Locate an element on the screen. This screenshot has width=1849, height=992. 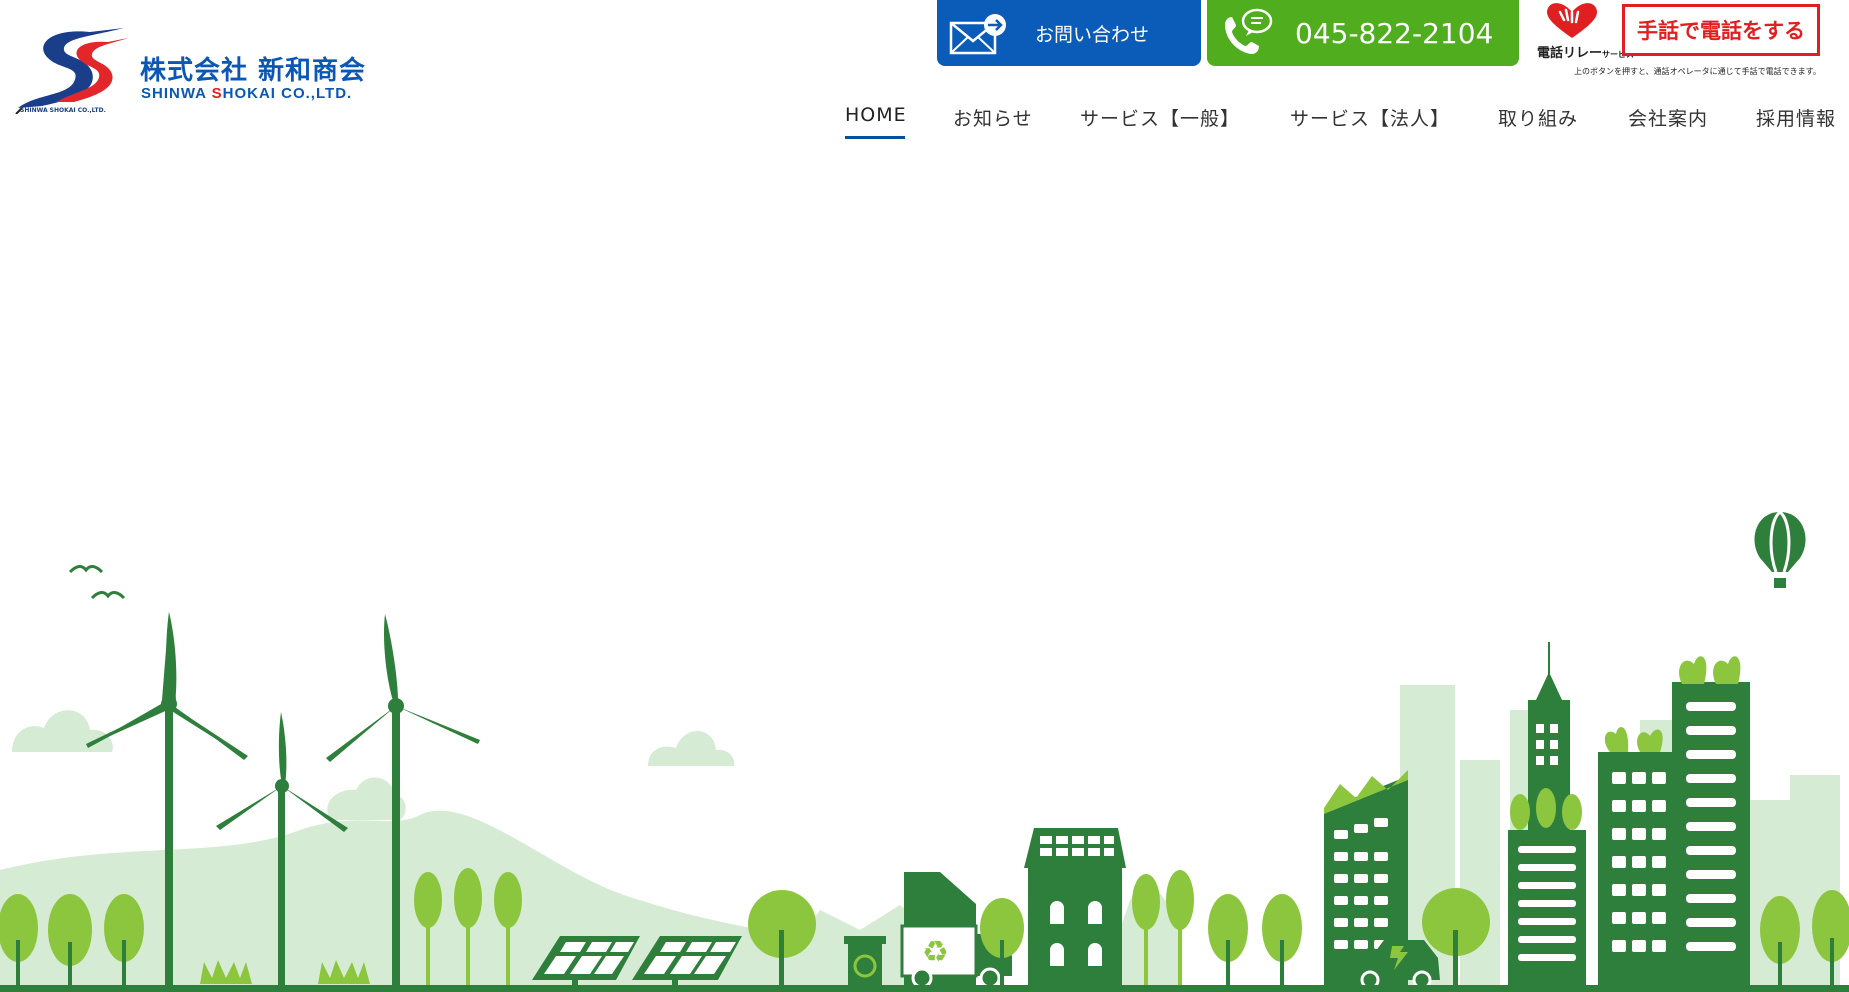
skyscraper-icon is located at coordinates (1547, 816).